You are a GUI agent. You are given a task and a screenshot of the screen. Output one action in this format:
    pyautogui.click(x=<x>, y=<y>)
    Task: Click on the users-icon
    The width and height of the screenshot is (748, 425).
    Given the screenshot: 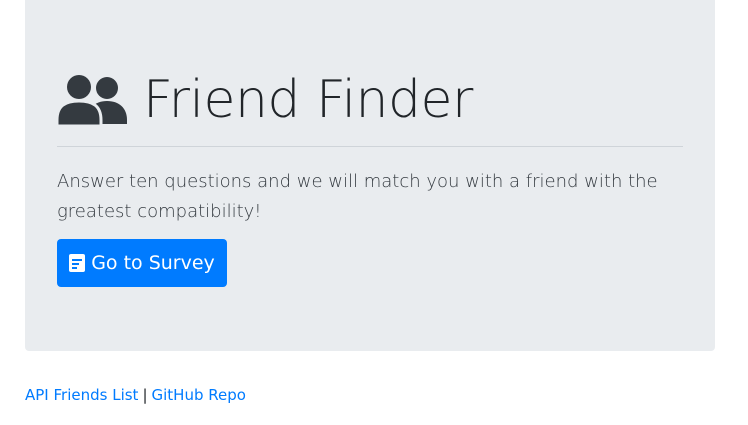 What is the action you would take?
    pyautogui.click(x=92, y=101)
    